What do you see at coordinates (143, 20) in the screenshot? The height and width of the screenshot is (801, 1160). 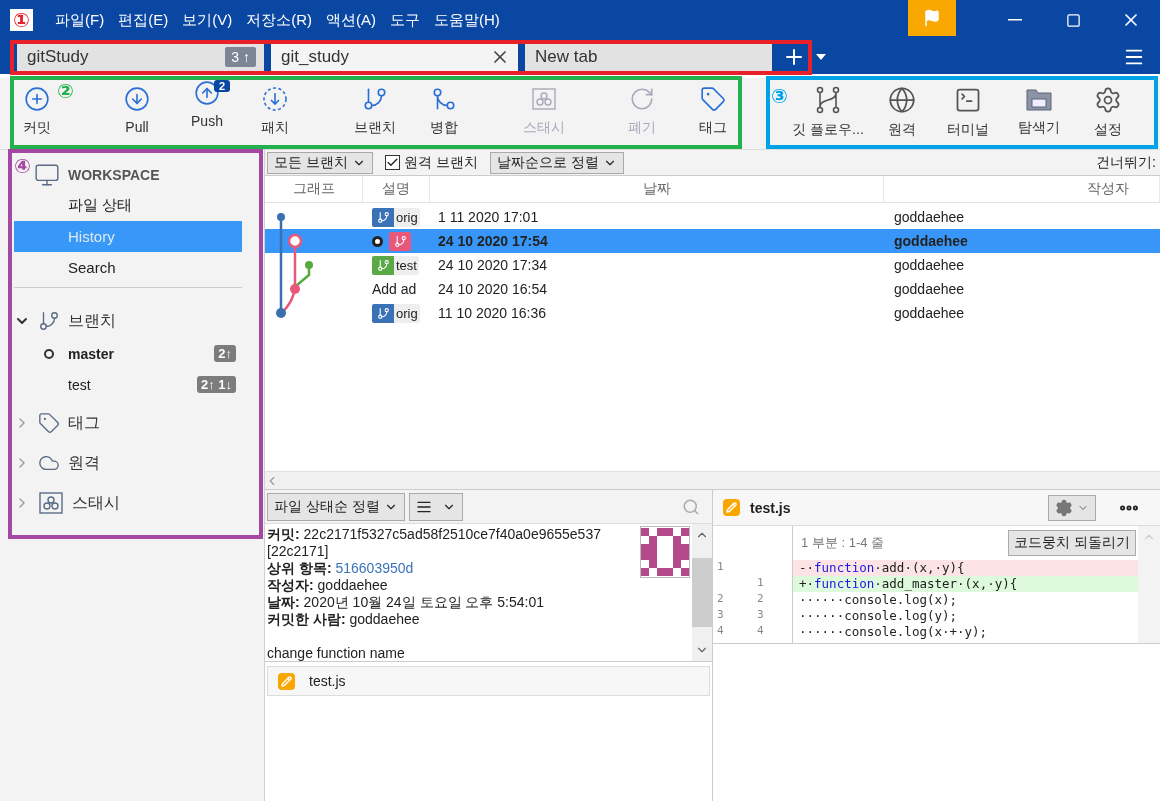 I see `menu-item: 편집(E)` at bounding box center [143, 20].